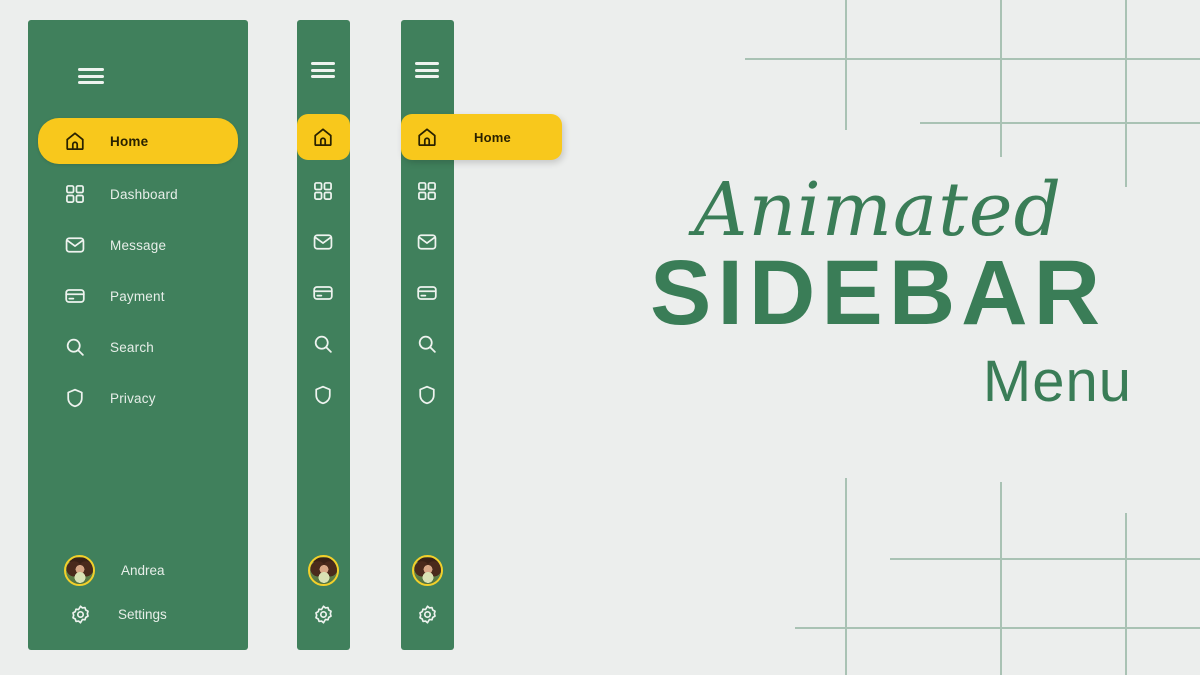  Describe the element at coordinates (133, 398) in the screenshot. I see `sidebar-item-label: Privacy` at that location.